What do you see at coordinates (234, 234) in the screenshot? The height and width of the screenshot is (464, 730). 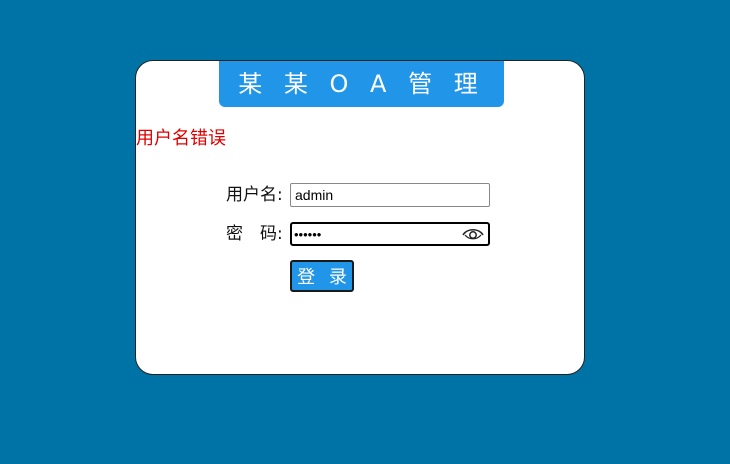 I see `password-label-char1: 密` at bounding box center [234, 234].